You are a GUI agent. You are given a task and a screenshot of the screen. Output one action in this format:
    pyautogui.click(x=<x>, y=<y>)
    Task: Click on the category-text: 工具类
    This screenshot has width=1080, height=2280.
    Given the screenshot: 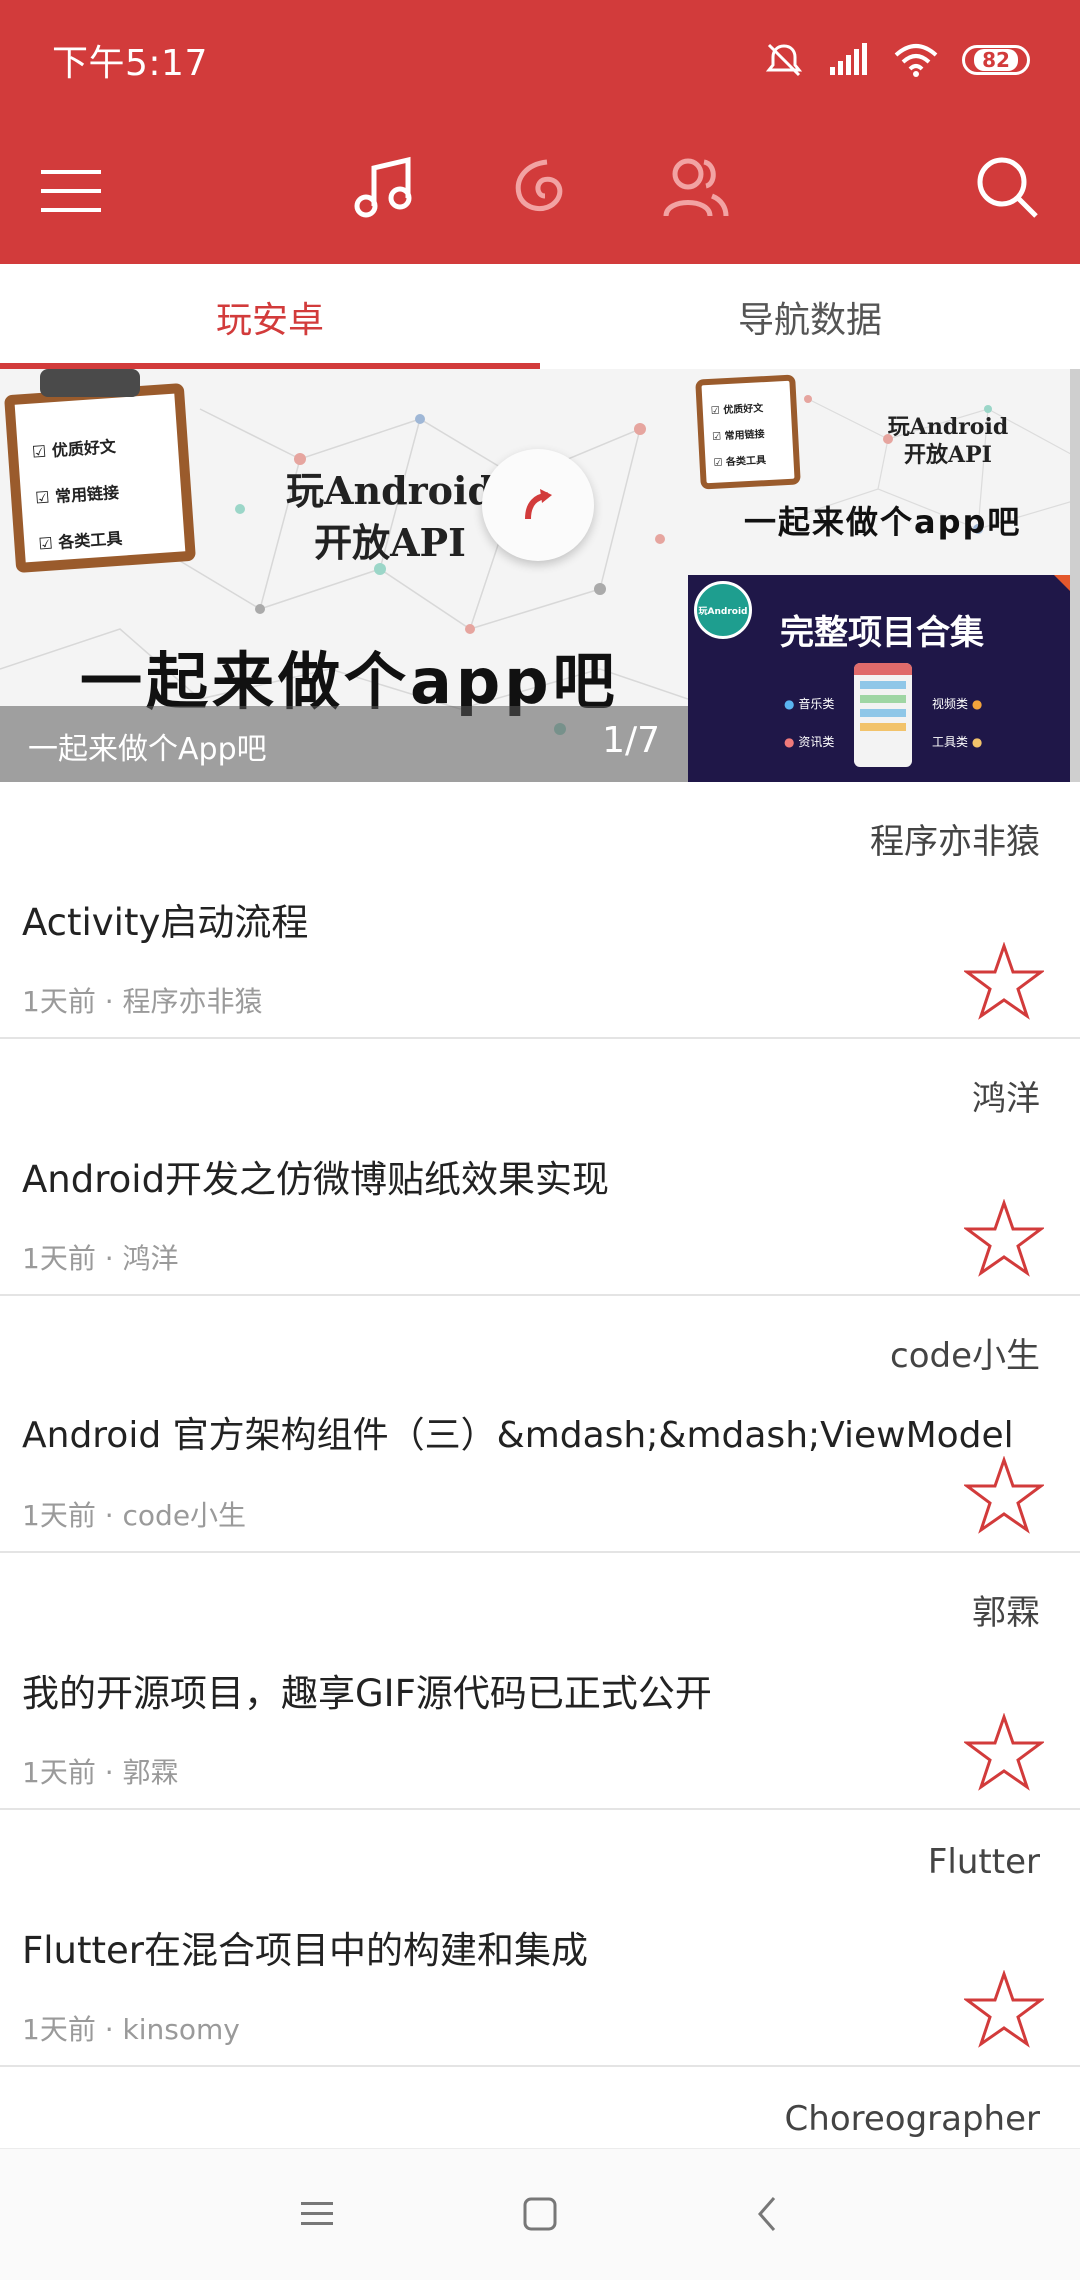 What is the action you would take?
    pyautogui.click(x=950, y=742)
    